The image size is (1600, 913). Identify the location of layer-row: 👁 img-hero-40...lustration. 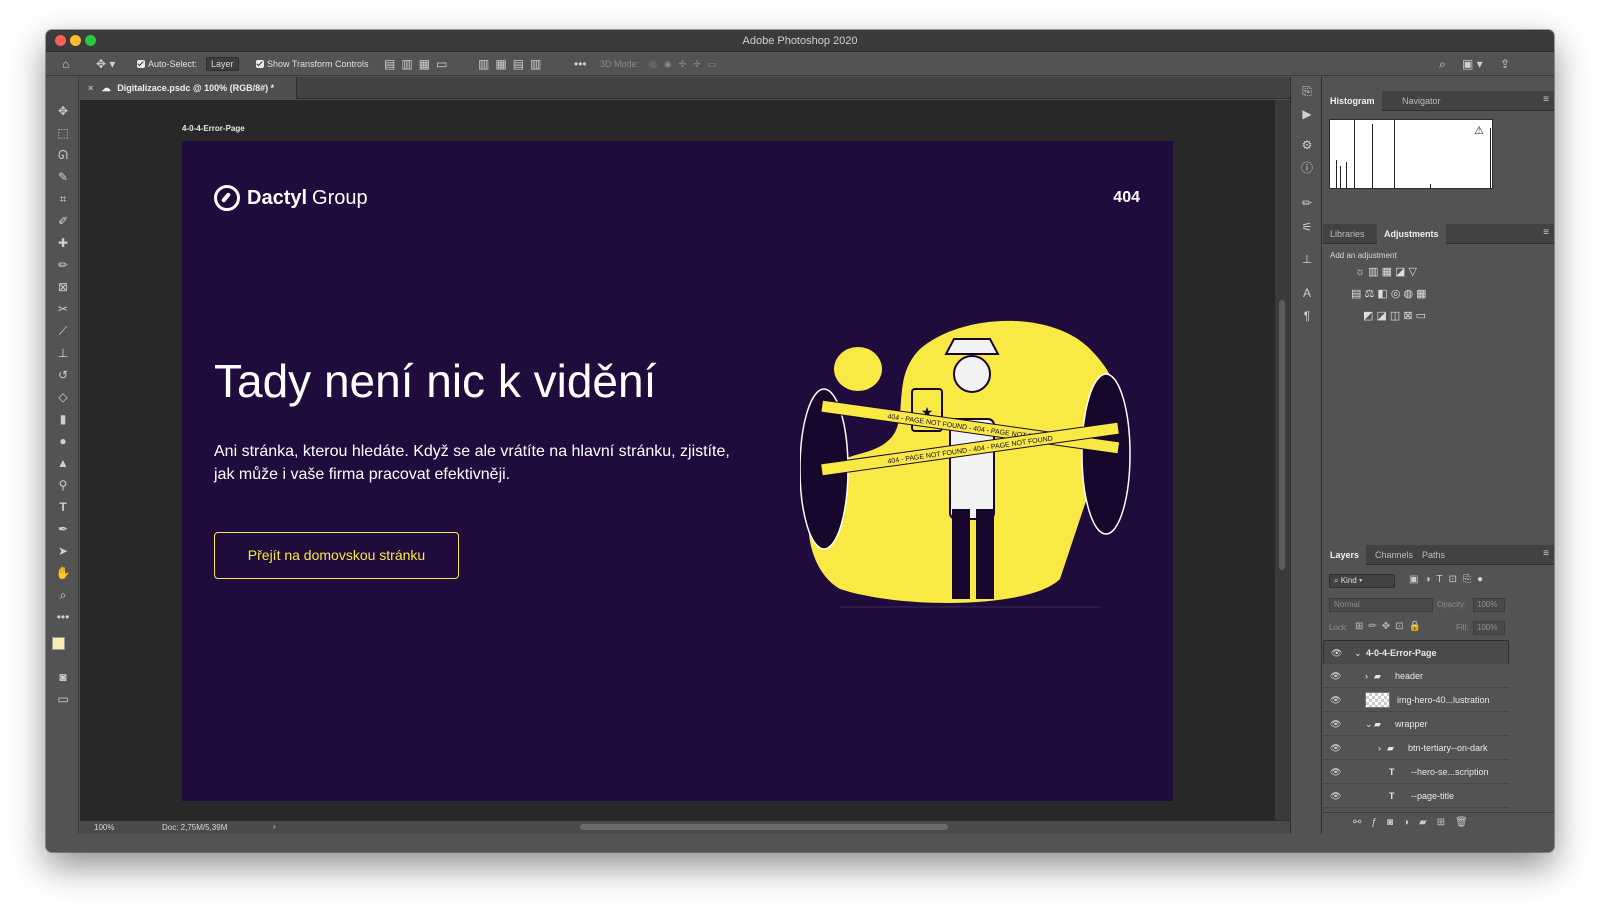
(1416, 700).